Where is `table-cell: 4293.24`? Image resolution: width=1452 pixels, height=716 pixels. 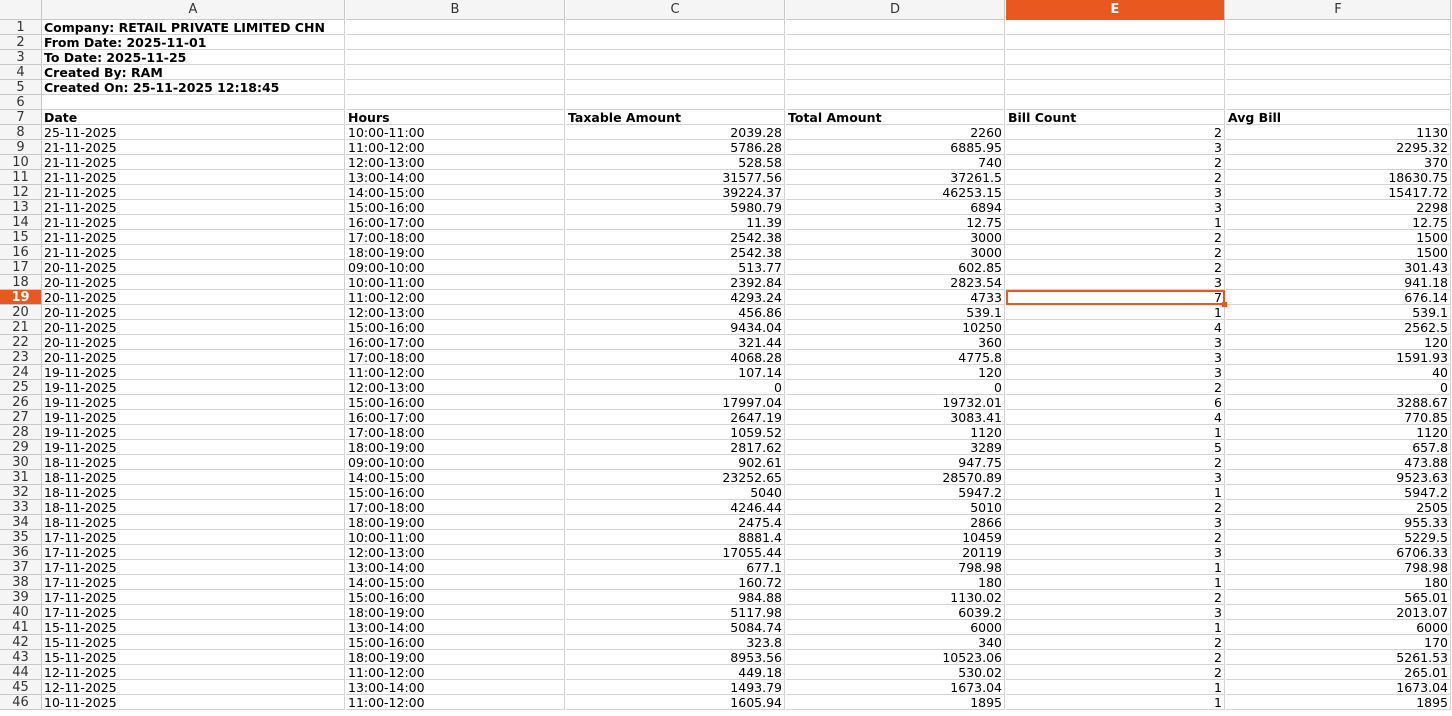 table-cell: 4293.24 is located at coordinates (675, 297).